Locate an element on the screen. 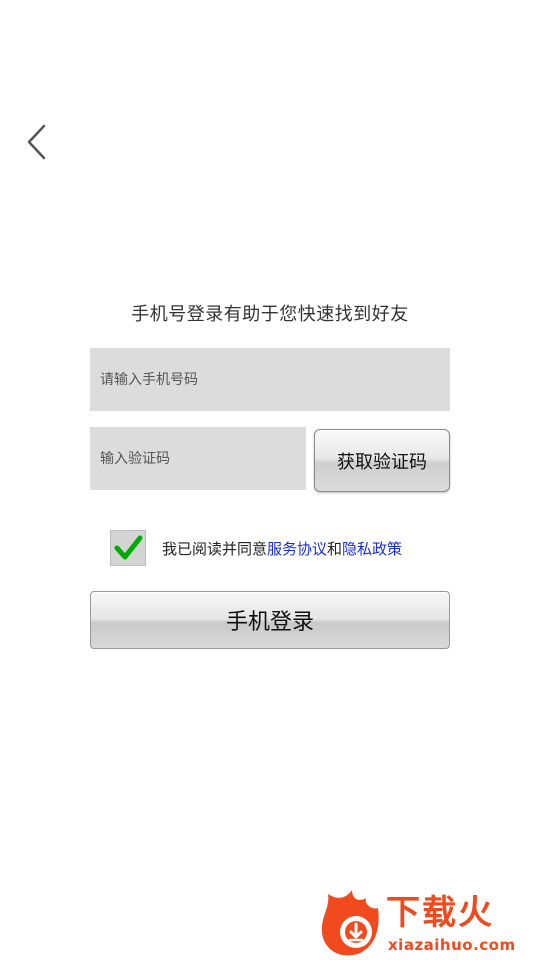 This screenshot has height=960, width=540. get-verification-code-button: 获取验证码 is located at coordinates (382, 460).